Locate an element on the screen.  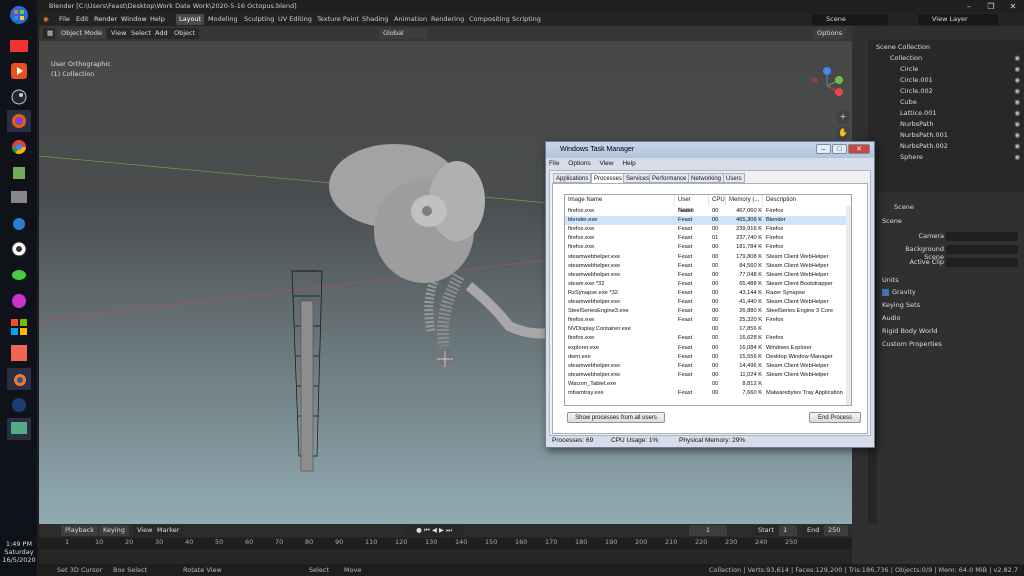
steelseries-icon is located at coordinates (19, 405).